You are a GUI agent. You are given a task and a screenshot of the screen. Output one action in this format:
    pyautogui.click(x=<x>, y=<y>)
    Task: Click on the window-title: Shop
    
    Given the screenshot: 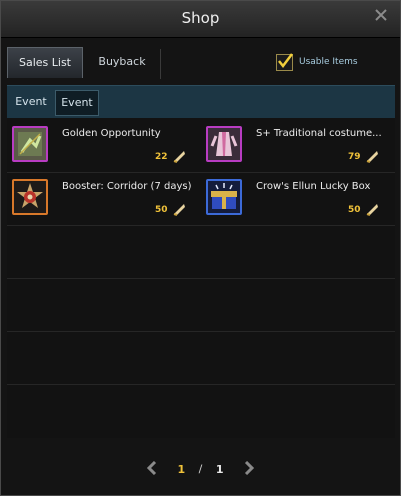 What is the action you would take?
    pyautogui.click(x=200, y=18)
    